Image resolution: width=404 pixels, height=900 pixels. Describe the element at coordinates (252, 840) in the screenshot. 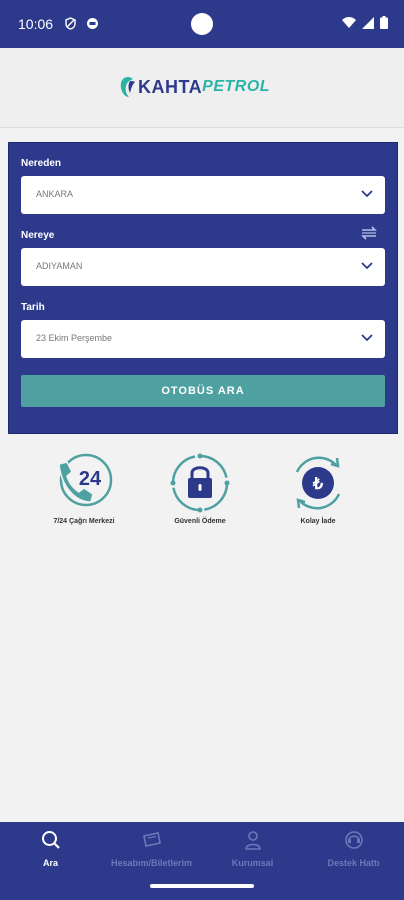

I see `person-icon` at that location.